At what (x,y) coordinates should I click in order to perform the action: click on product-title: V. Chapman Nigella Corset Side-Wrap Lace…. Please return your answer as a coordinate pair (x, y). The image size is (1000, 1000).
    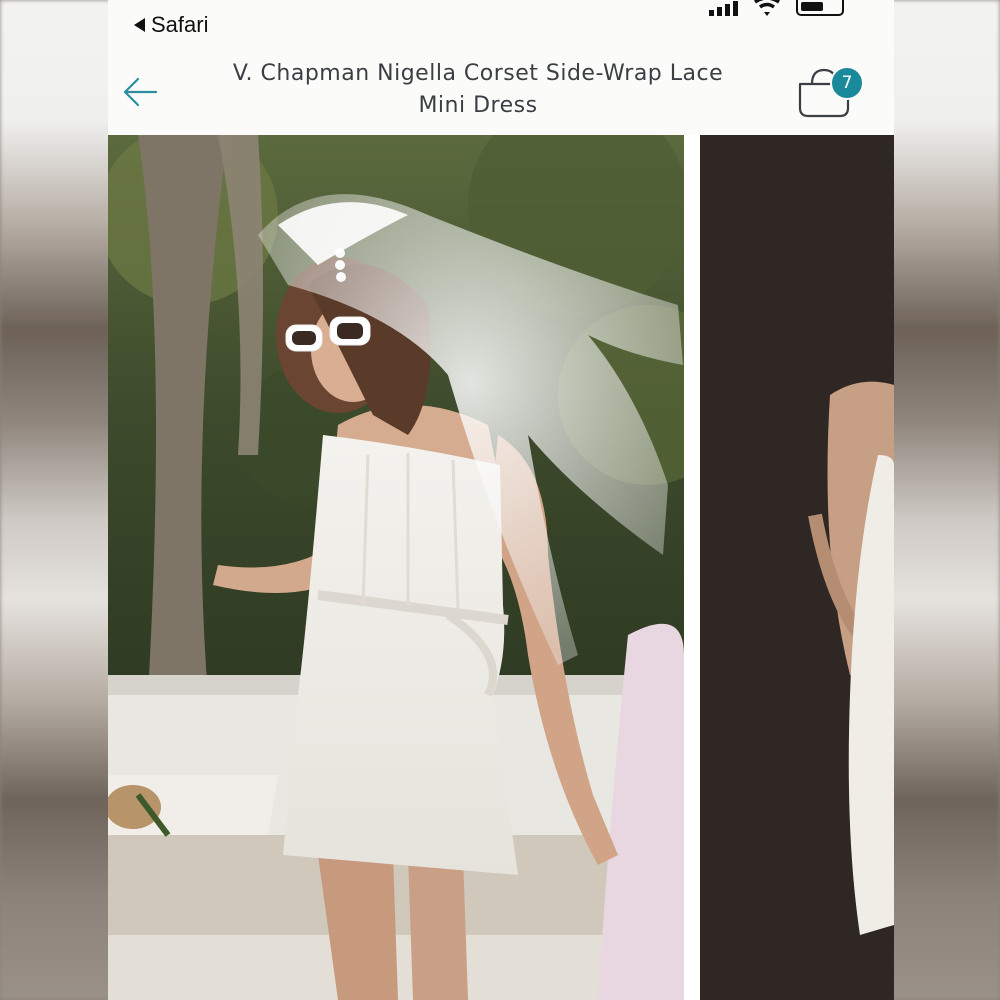
    Looking at the image, I should click on (478, 89).